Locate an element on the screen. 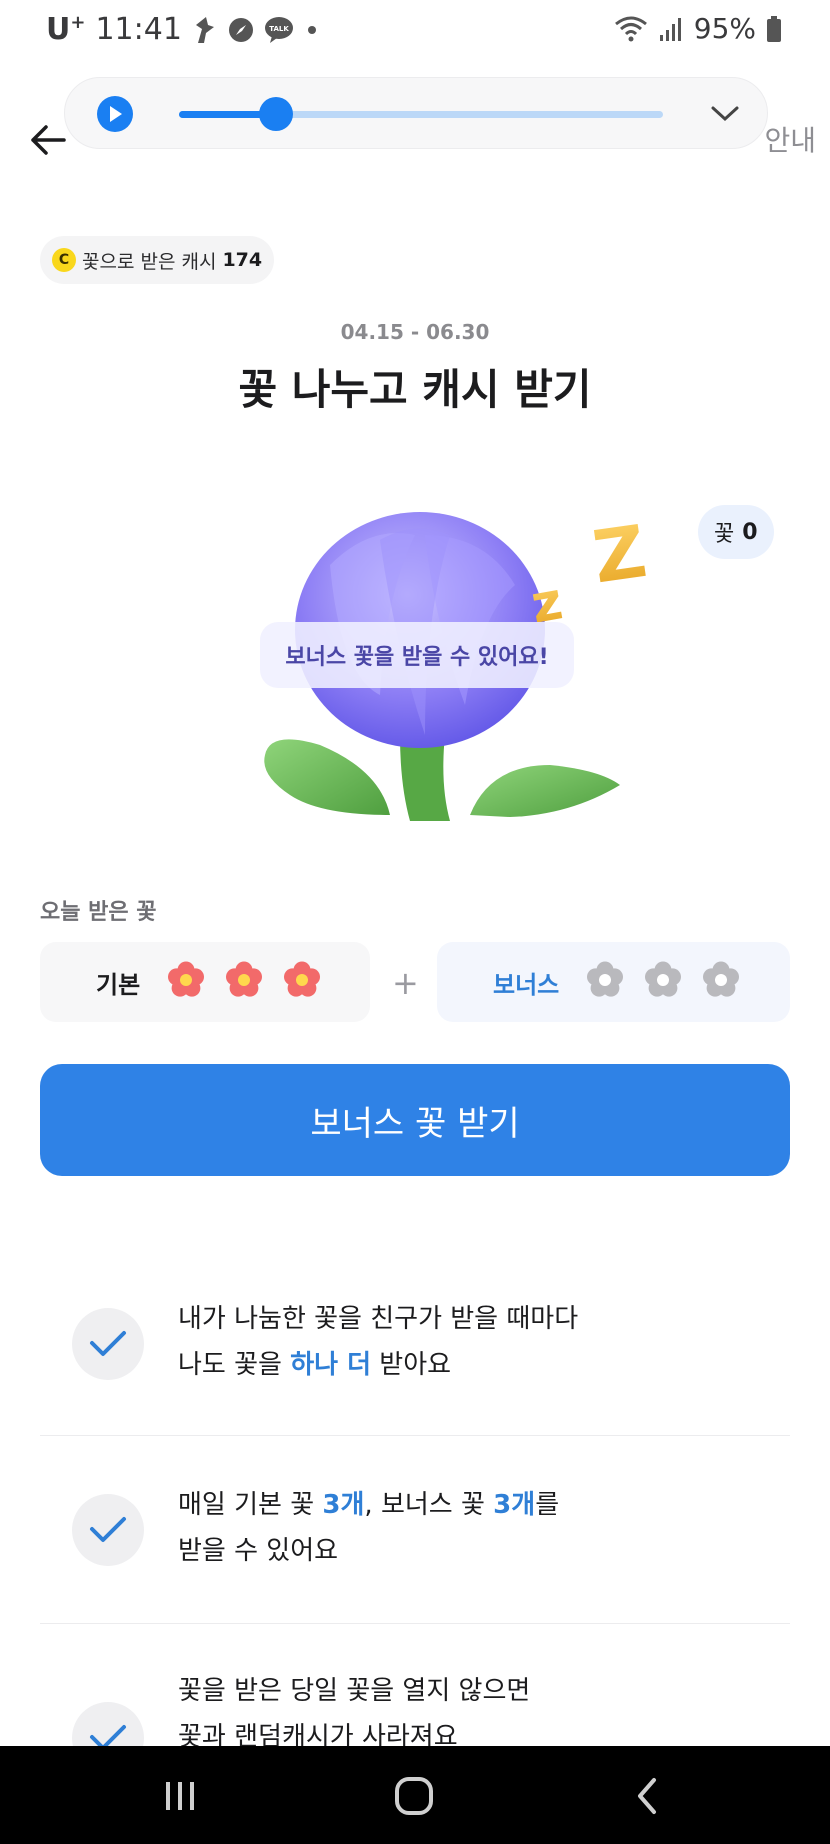 This screenshot has width=830, height=1844. collapse-button is located at coordinates (725, 114).